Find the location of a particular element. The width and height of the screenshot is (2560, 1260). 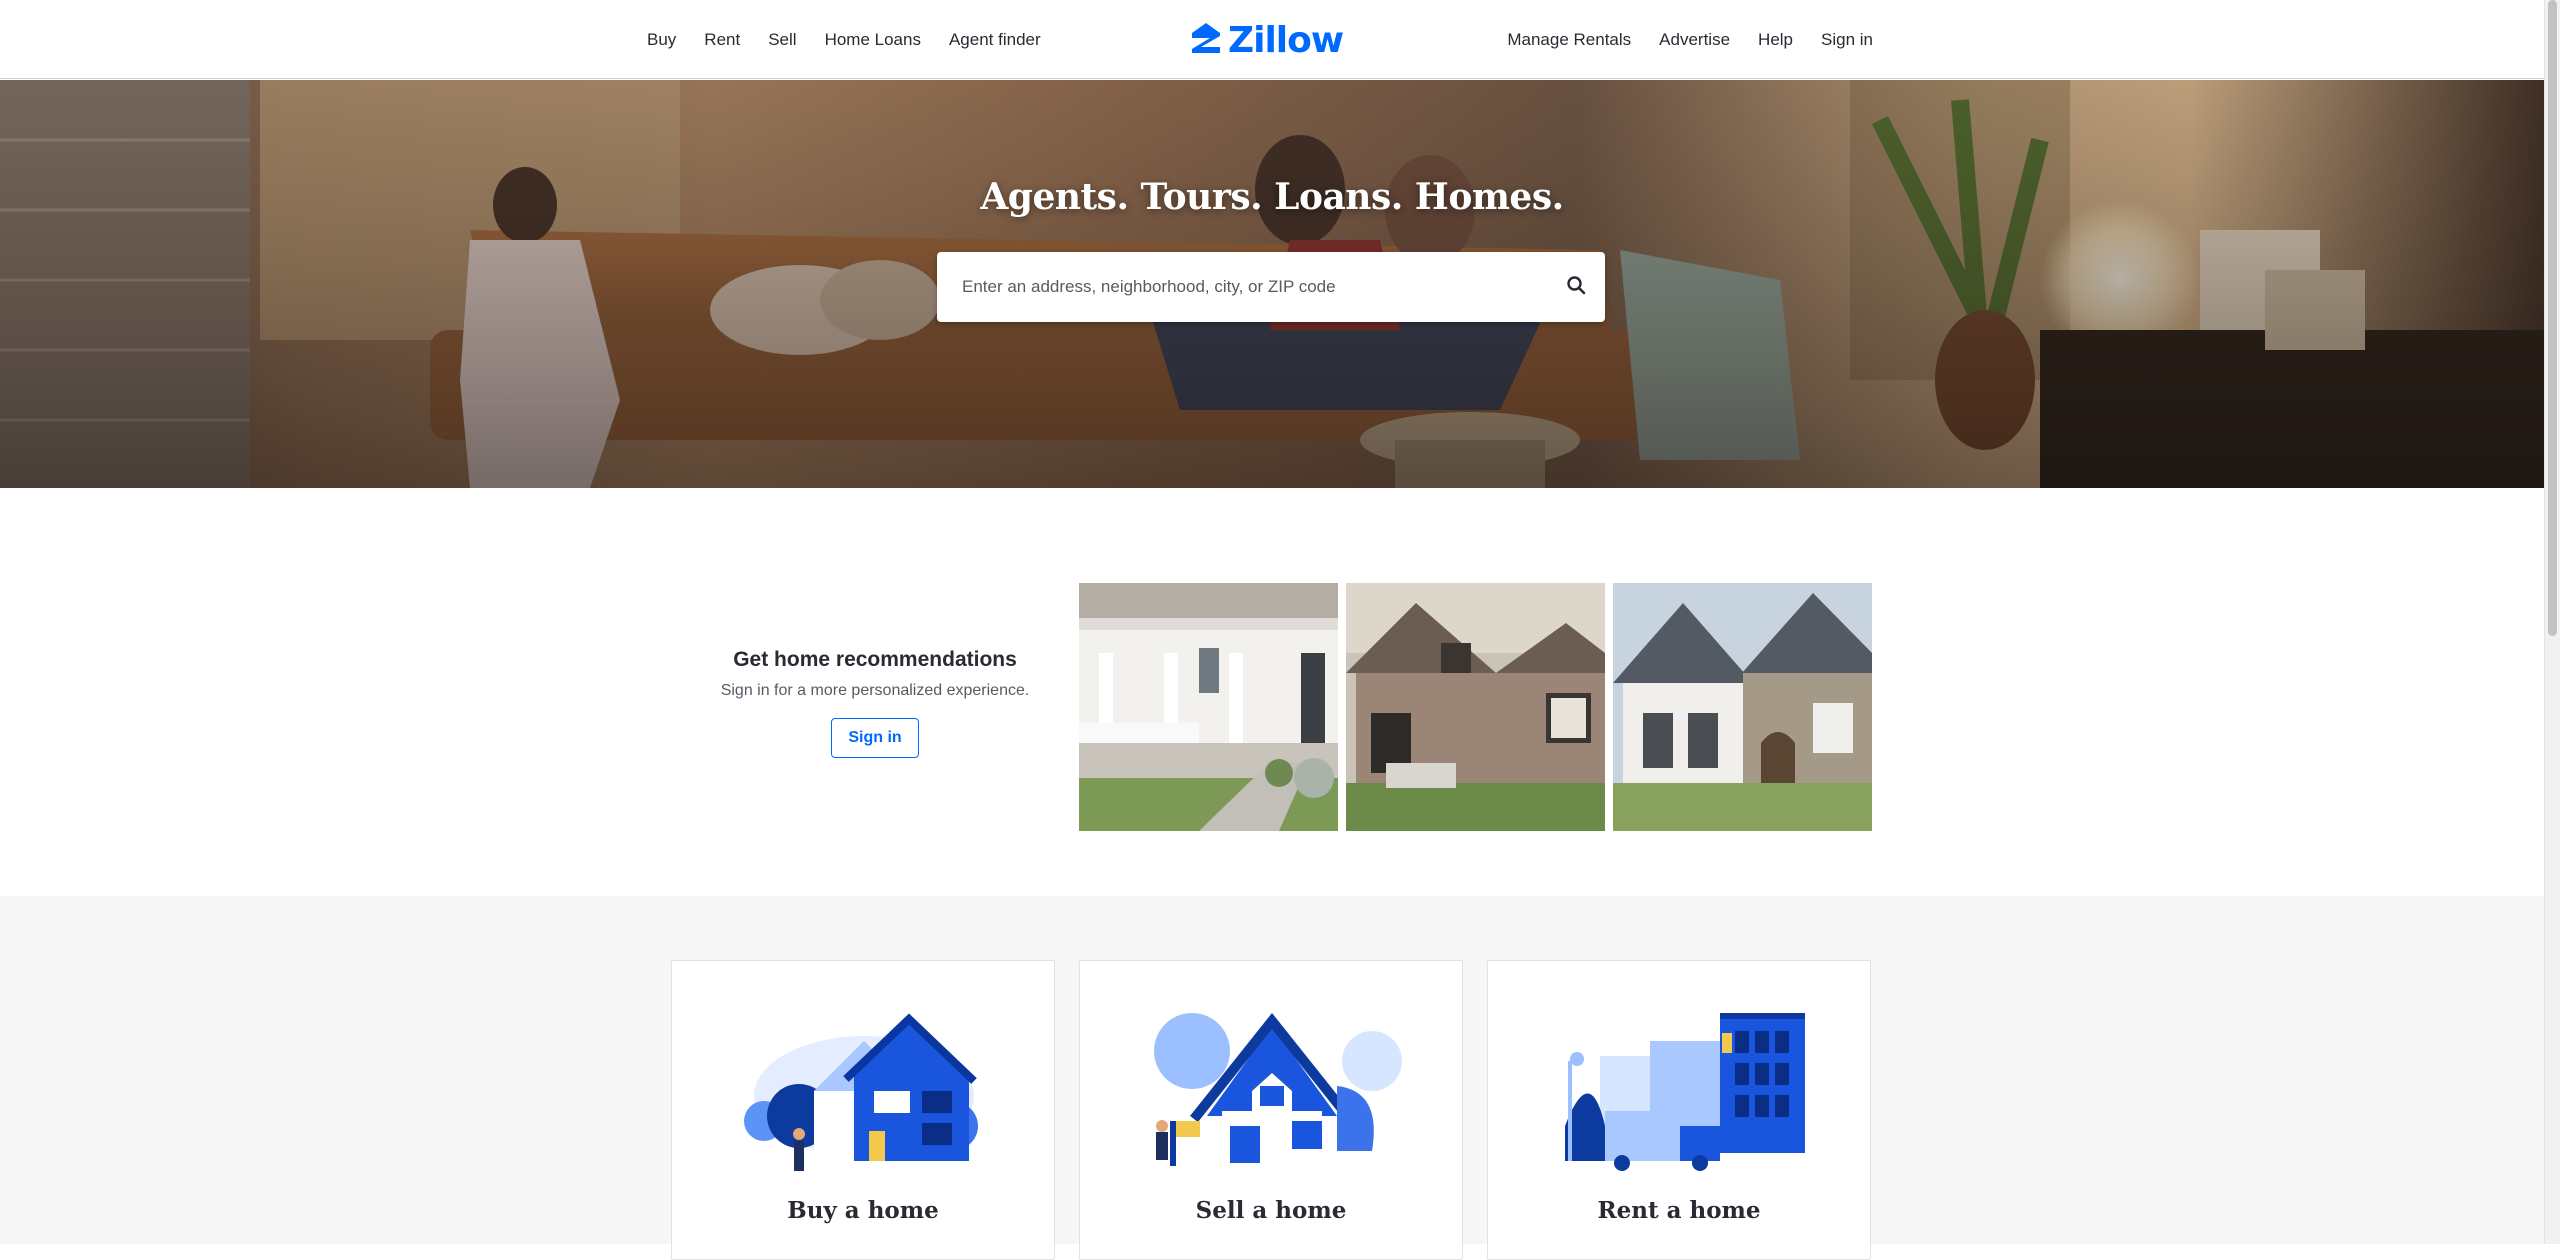

recommendations-sign-in-button: Sign in is located at coordinates (875, 738).